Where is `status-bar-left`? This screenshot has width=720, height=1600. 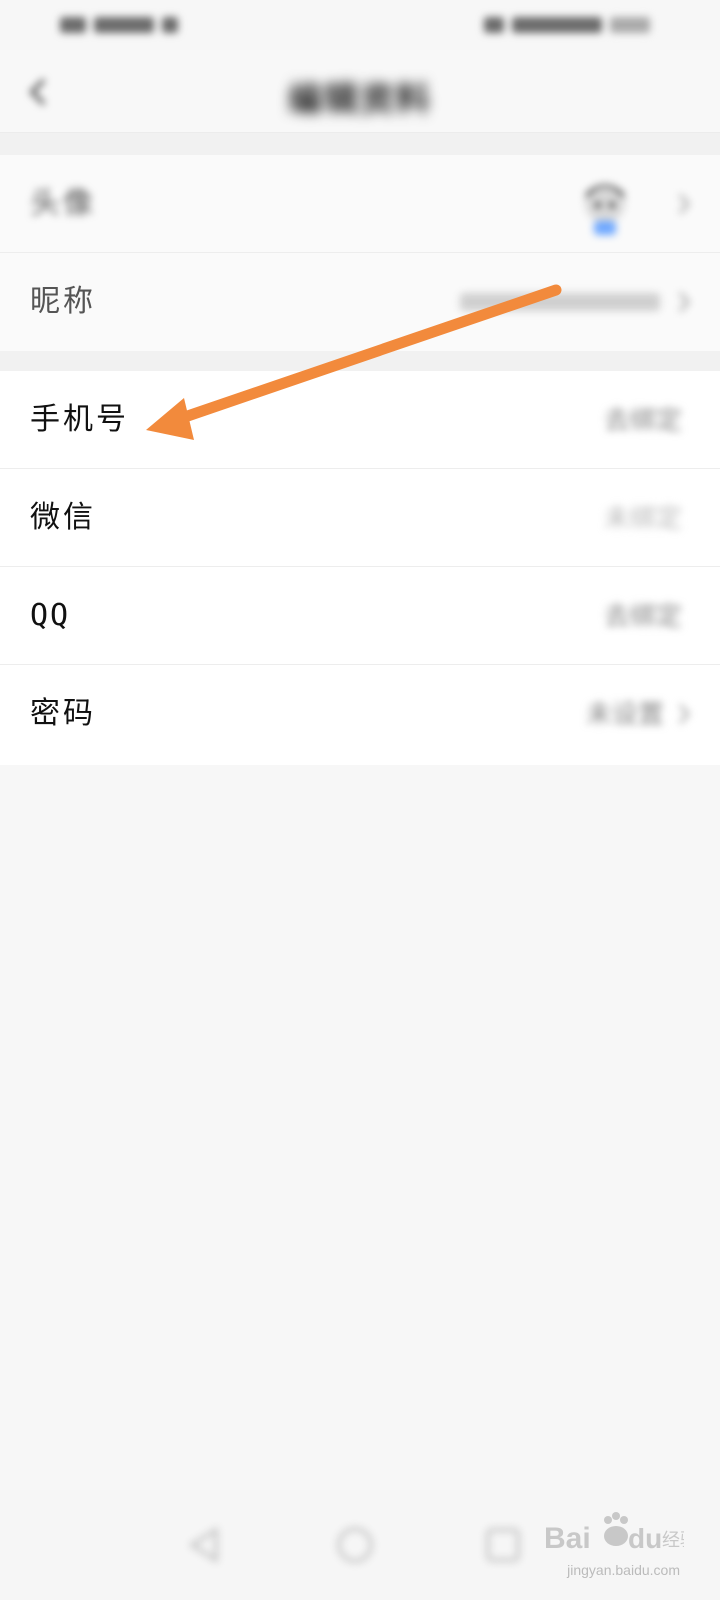 status-bar-left is located at coordinates (130, 25).